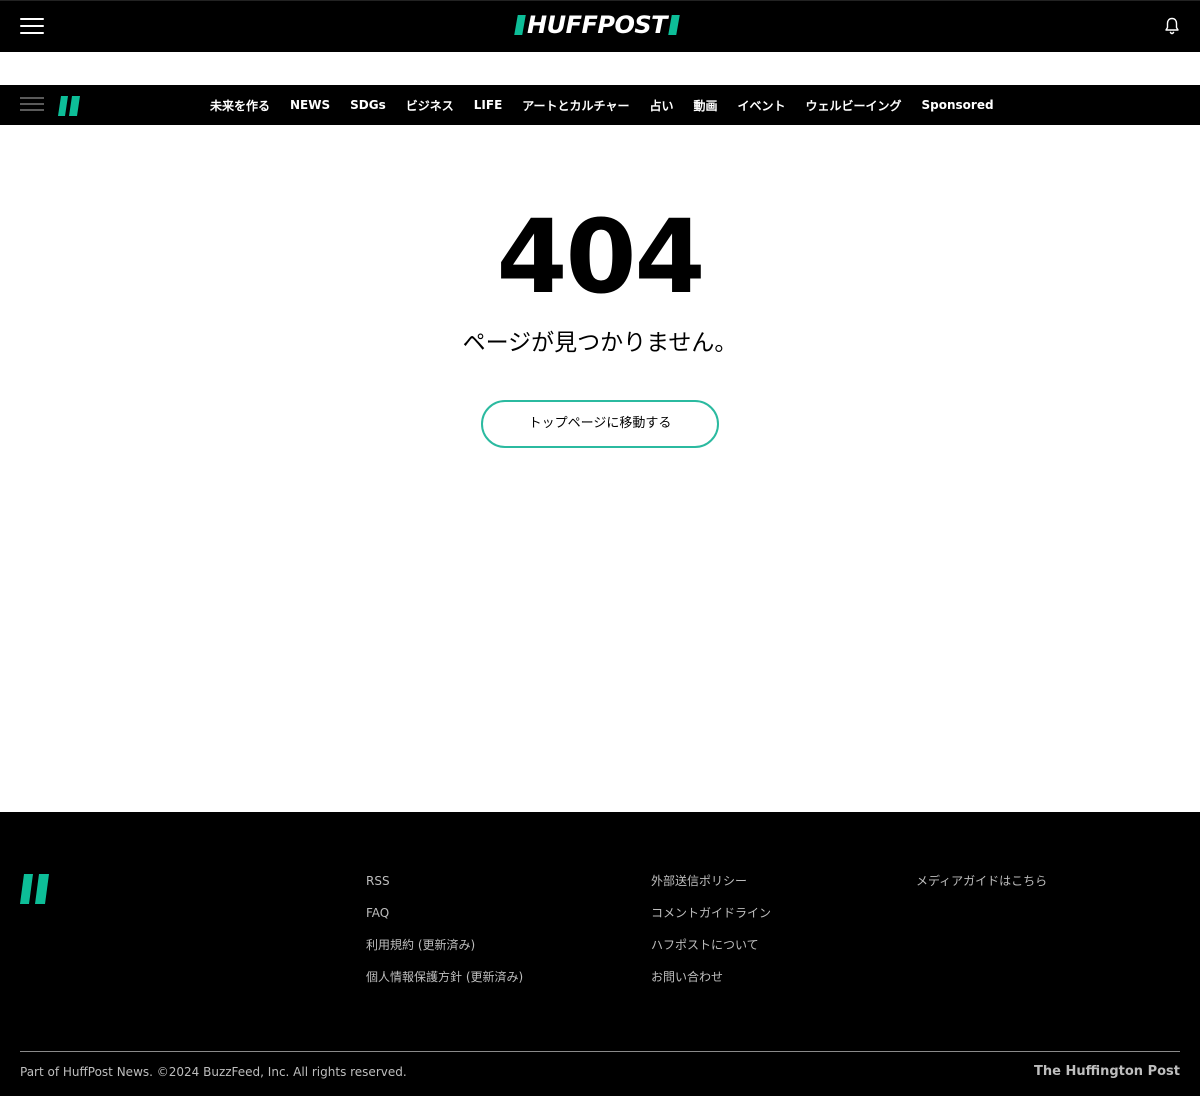  Describe the element at coordinates (444, 977) in the screenshot. I see `footer-link-privacy: 個人情報保護方針 (更新済み)` at that location.